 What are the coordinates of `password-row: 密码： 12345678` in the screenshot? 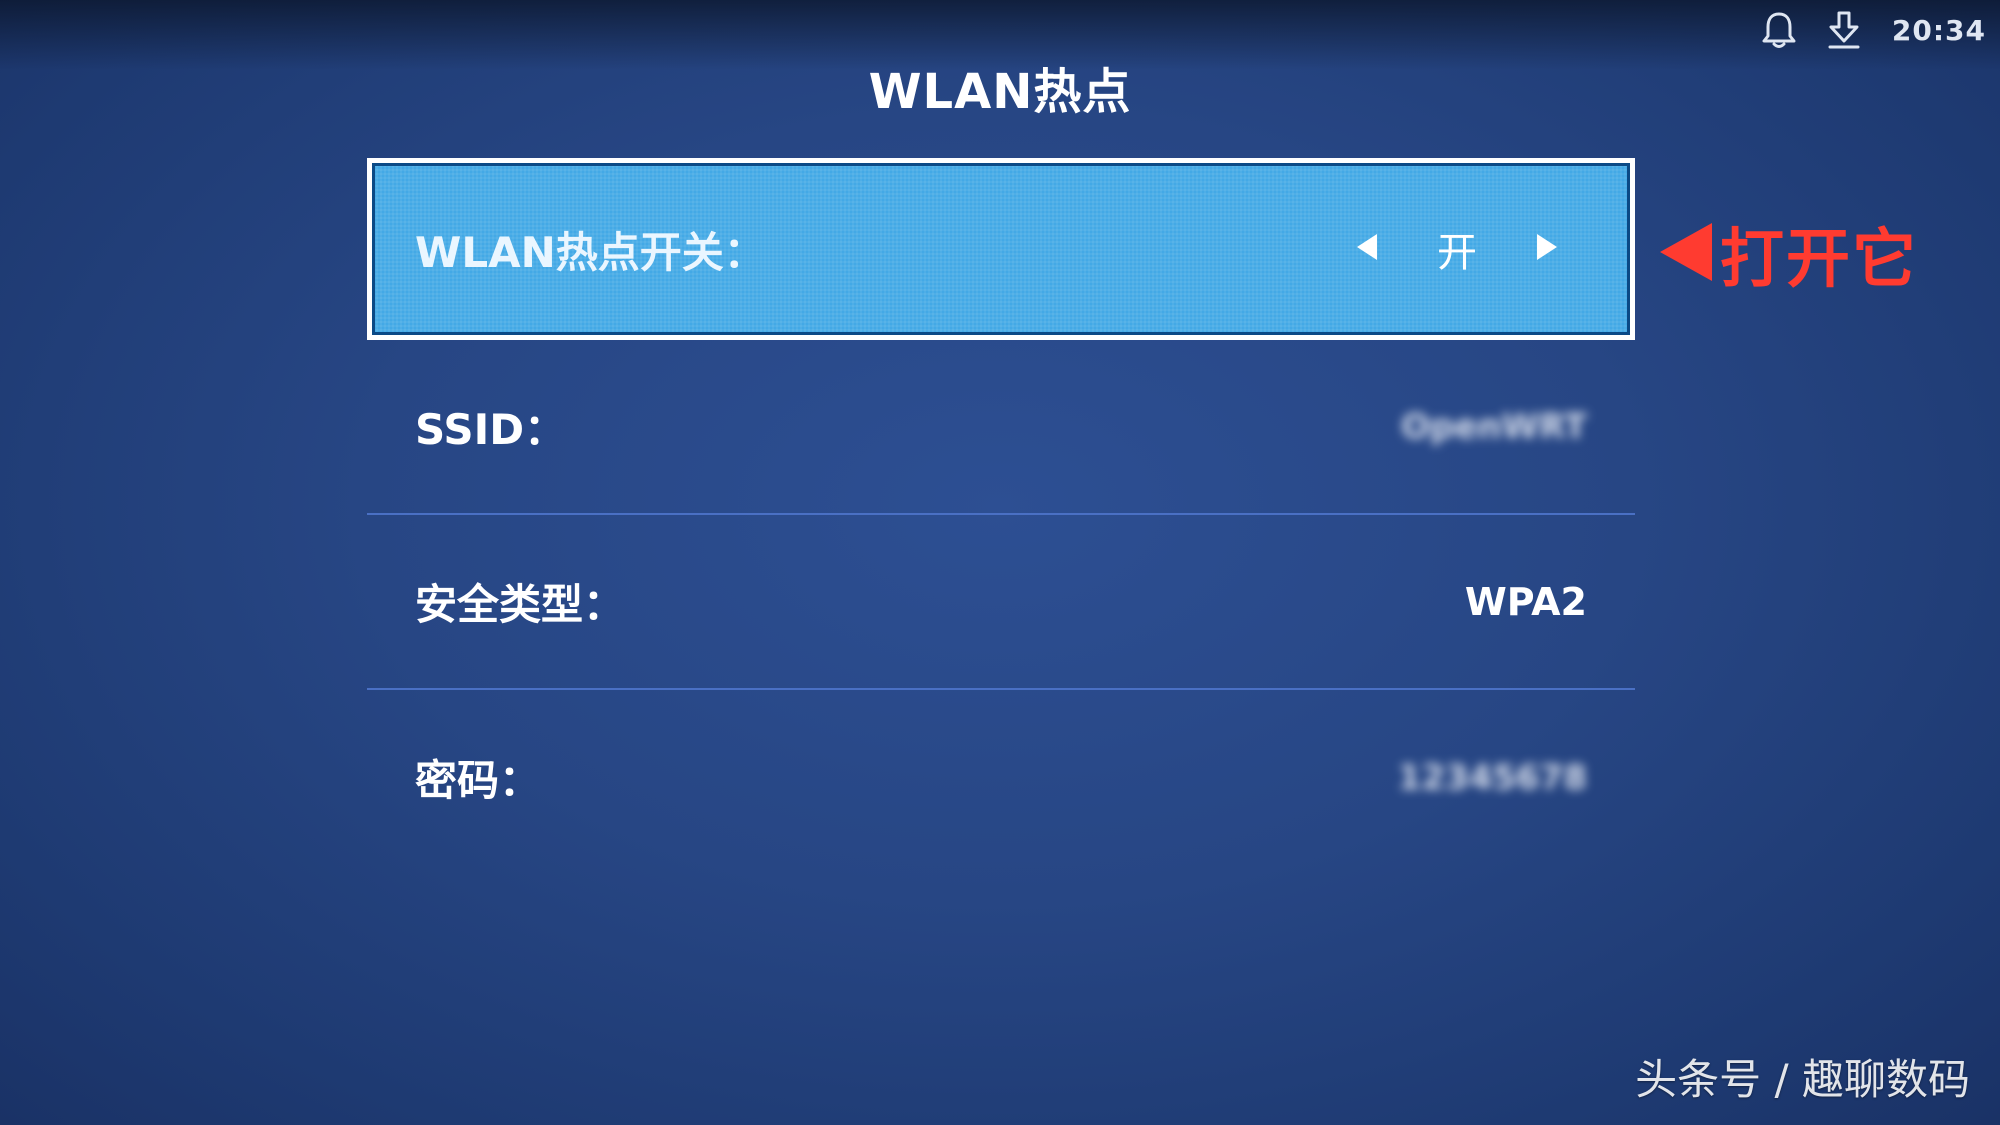 It's located at (1001, 777).